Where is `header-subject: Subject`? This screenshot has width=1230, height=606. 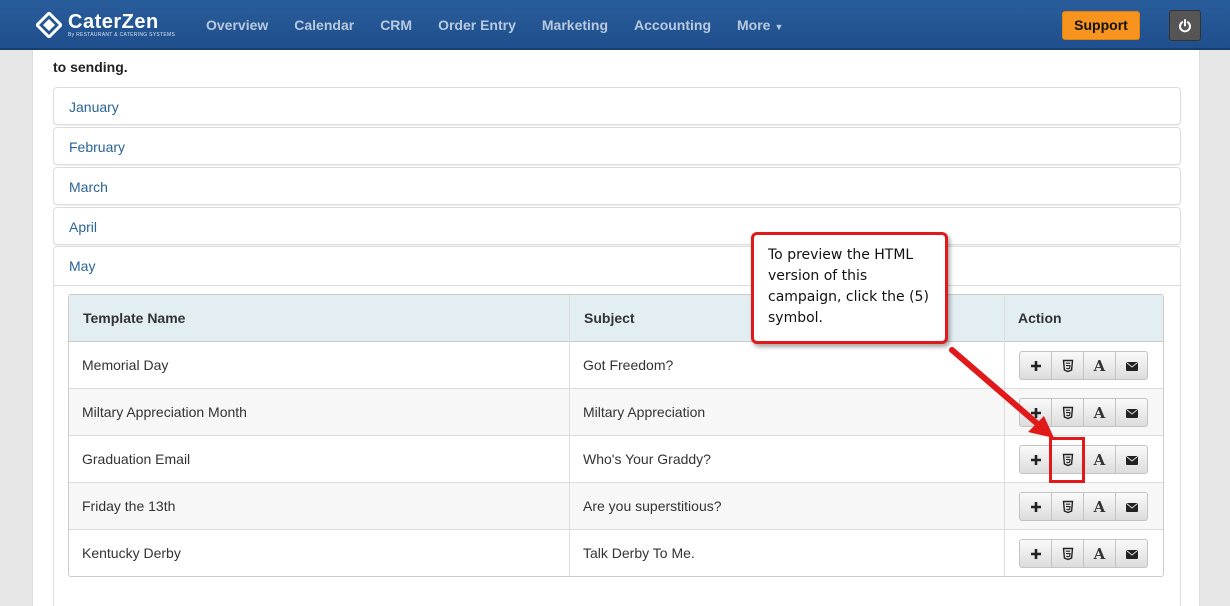
header-subject: Subject is located at coordinates (609, 318).